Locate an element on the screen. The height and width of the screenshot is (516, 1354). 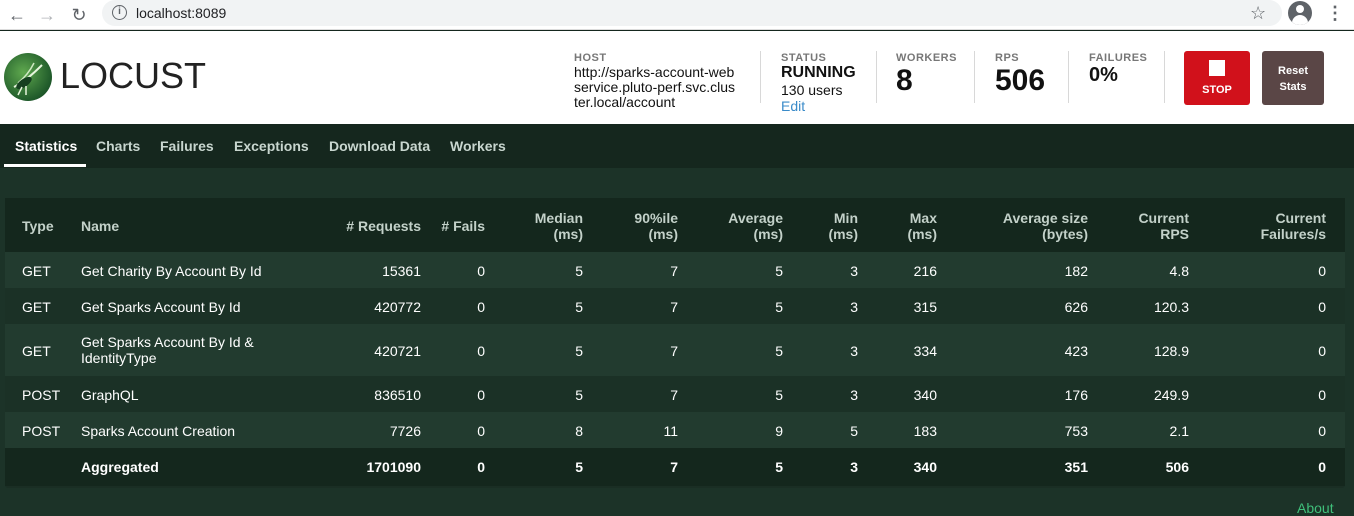
tab-download-data: Download Data is located at coordinates (379, 146).